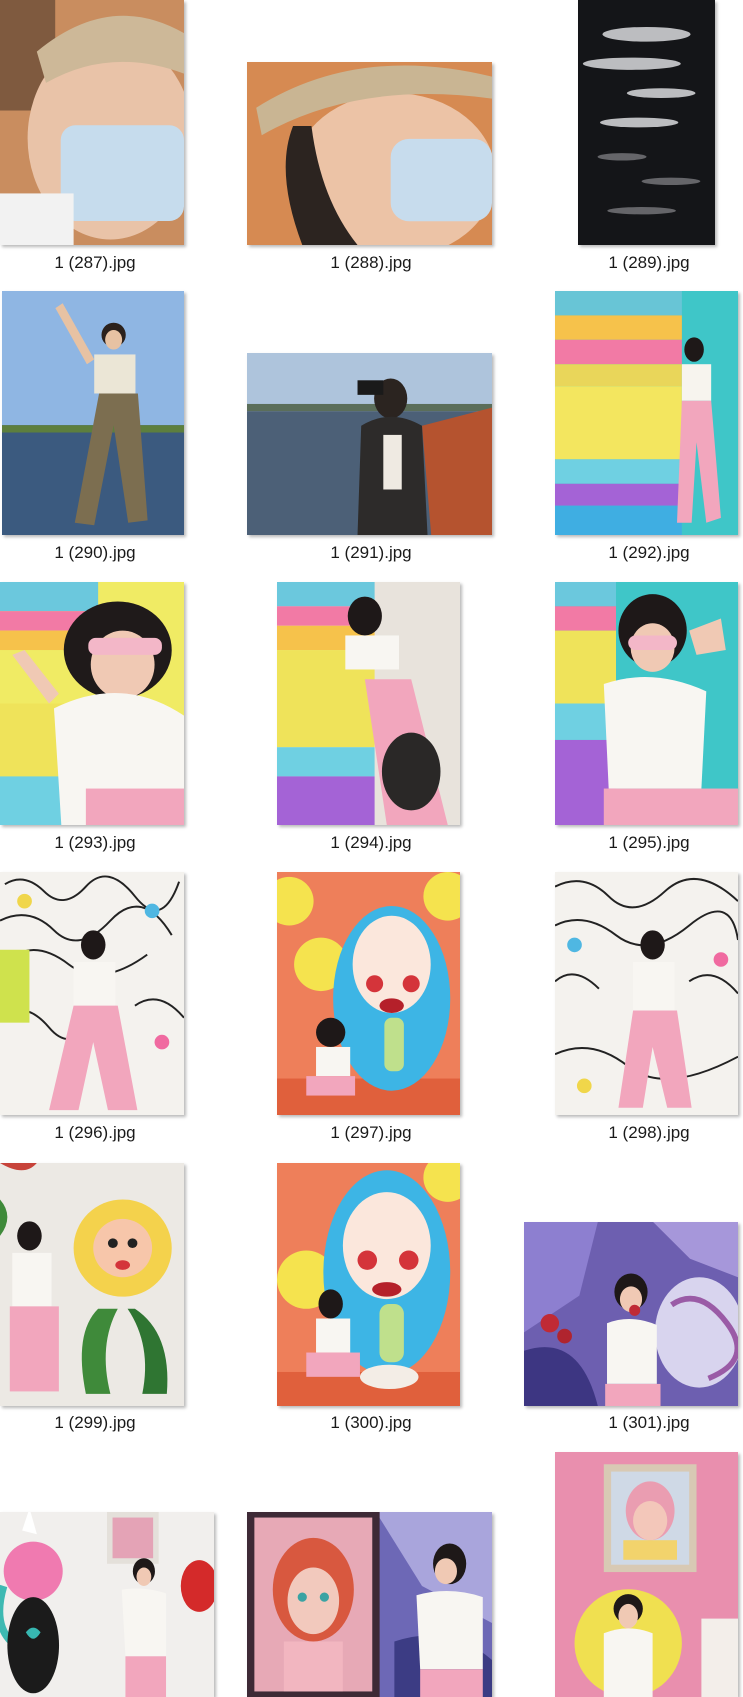 This screenshot has width=743, height=1697. What do you see at coordinates (95, 1132) in the screenshot?
I see `file-name-label: 1 (296).jpg` at bounding box center [95, 1132].